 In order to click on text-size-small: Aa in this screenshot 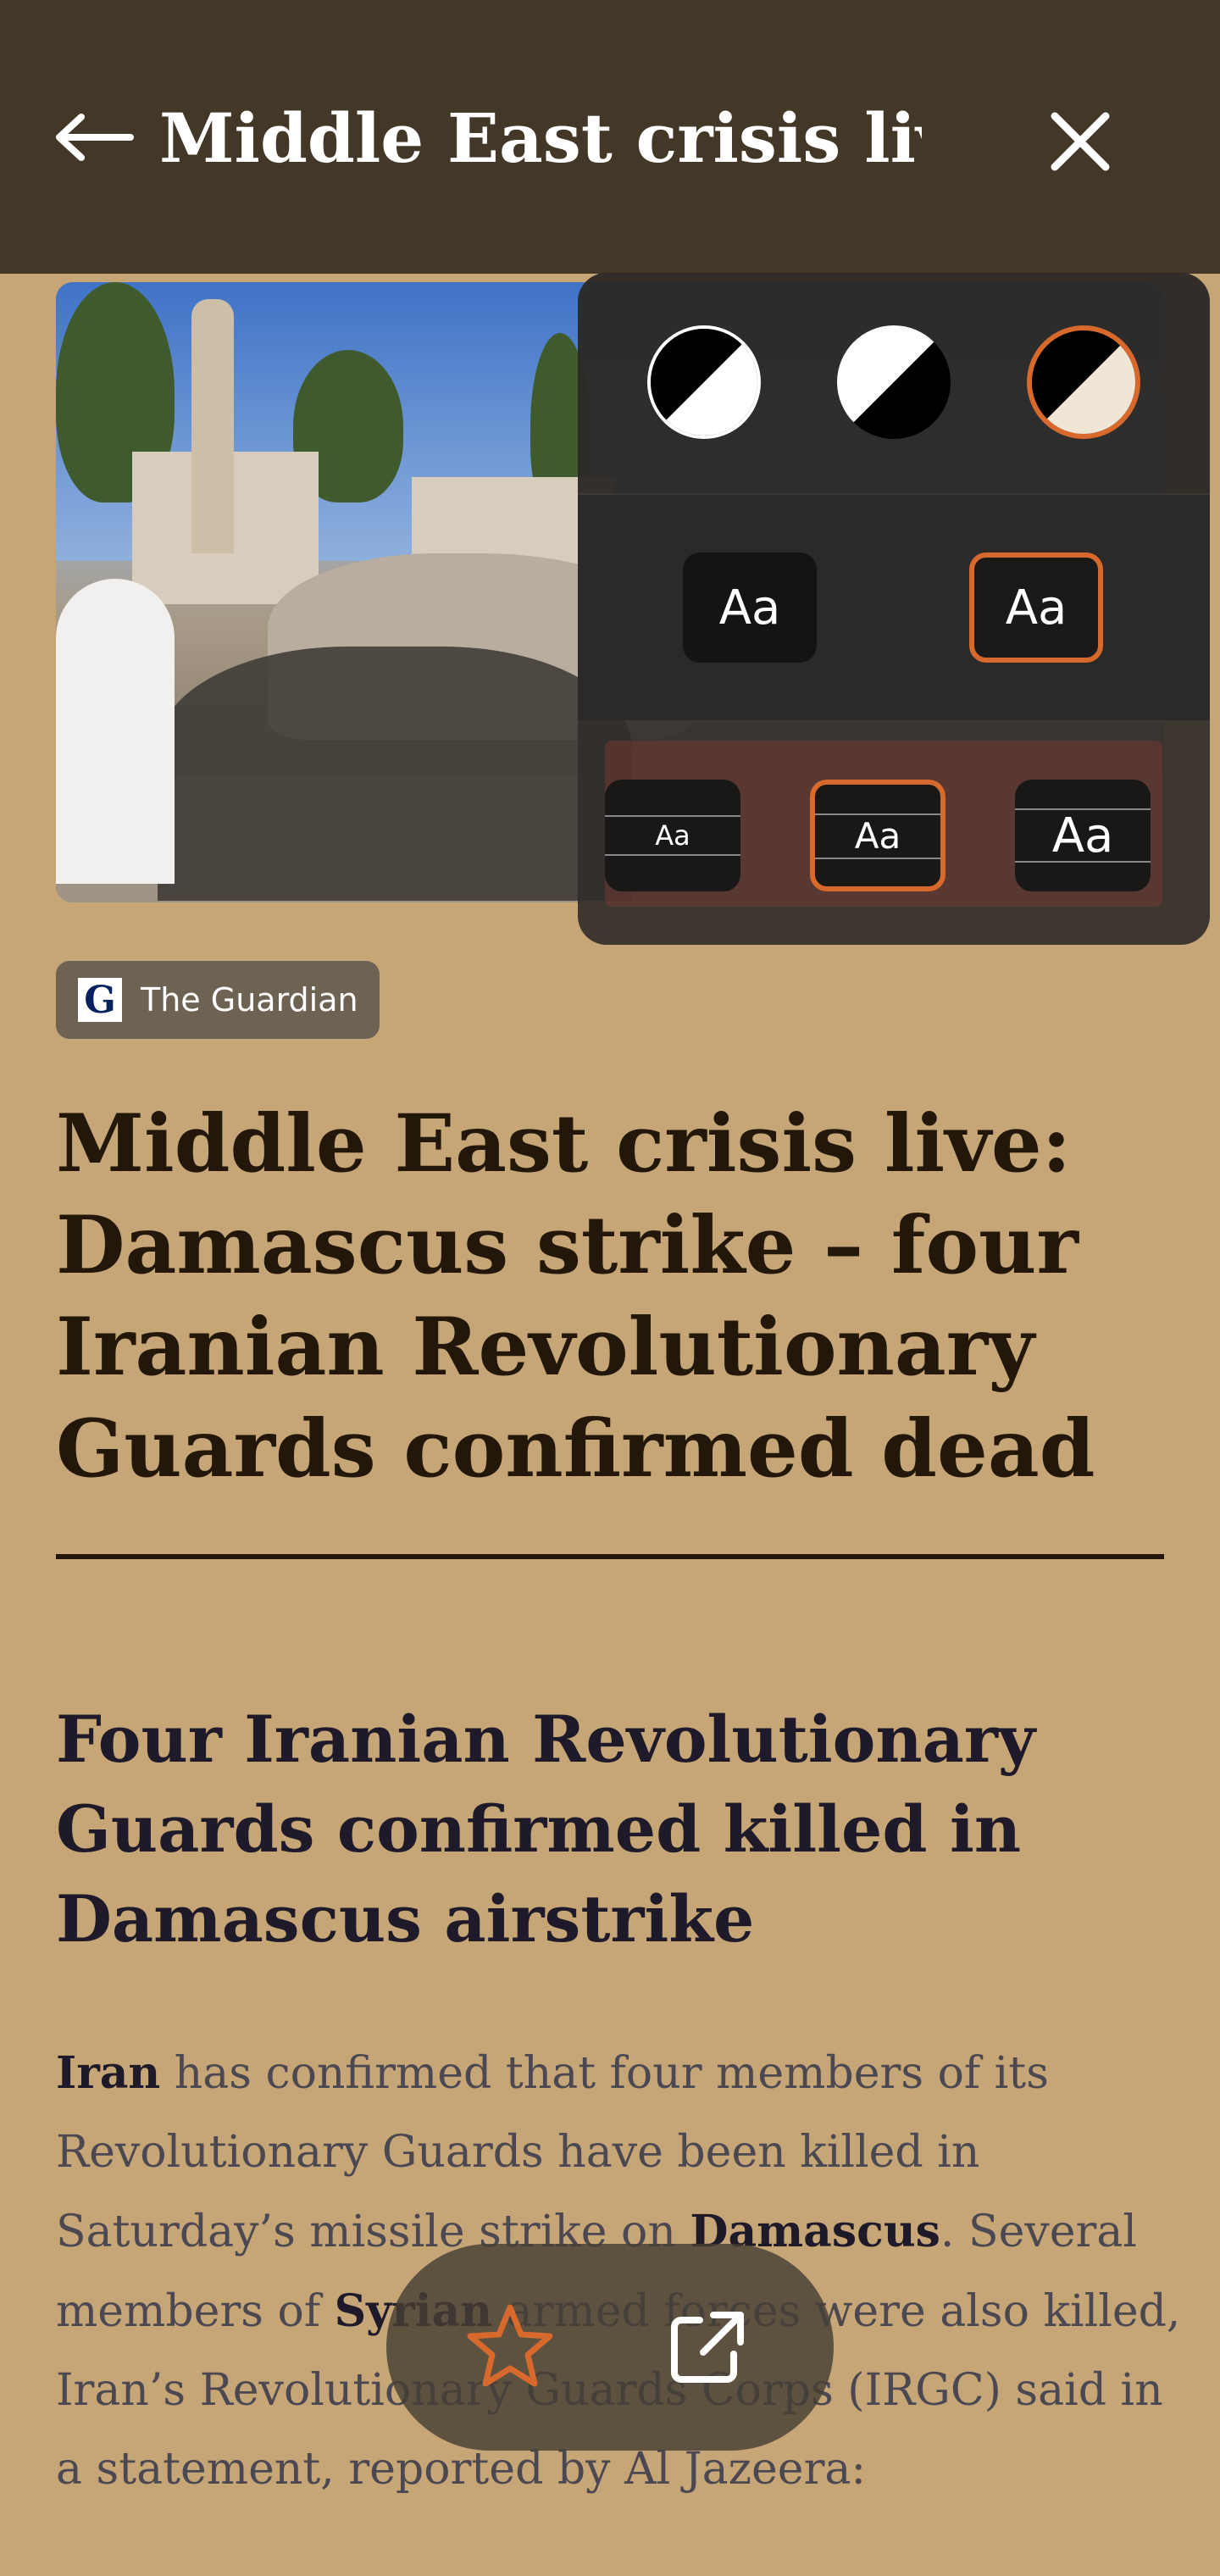, I will do `click(672, 835)`.